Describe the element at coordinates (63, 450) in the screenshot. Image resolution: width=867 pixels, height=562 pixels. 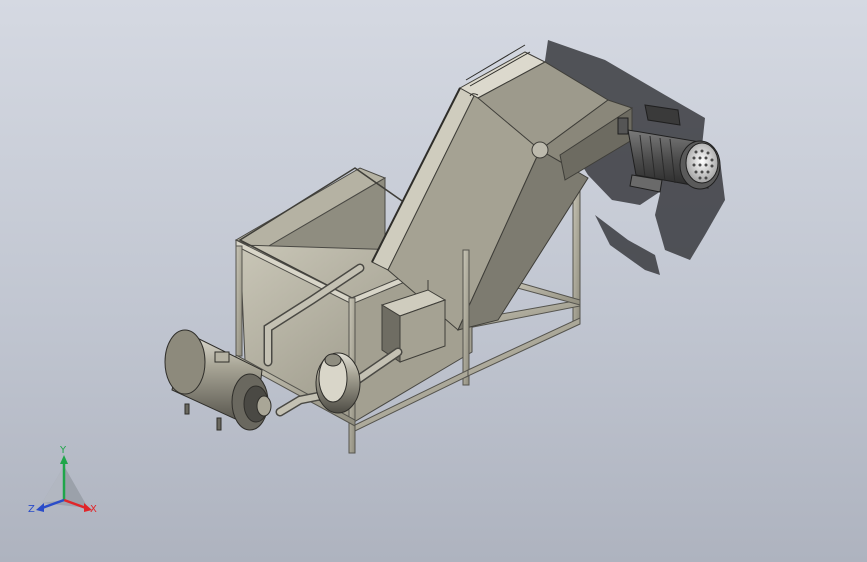
I see `triad-y-label: Y` at that location.